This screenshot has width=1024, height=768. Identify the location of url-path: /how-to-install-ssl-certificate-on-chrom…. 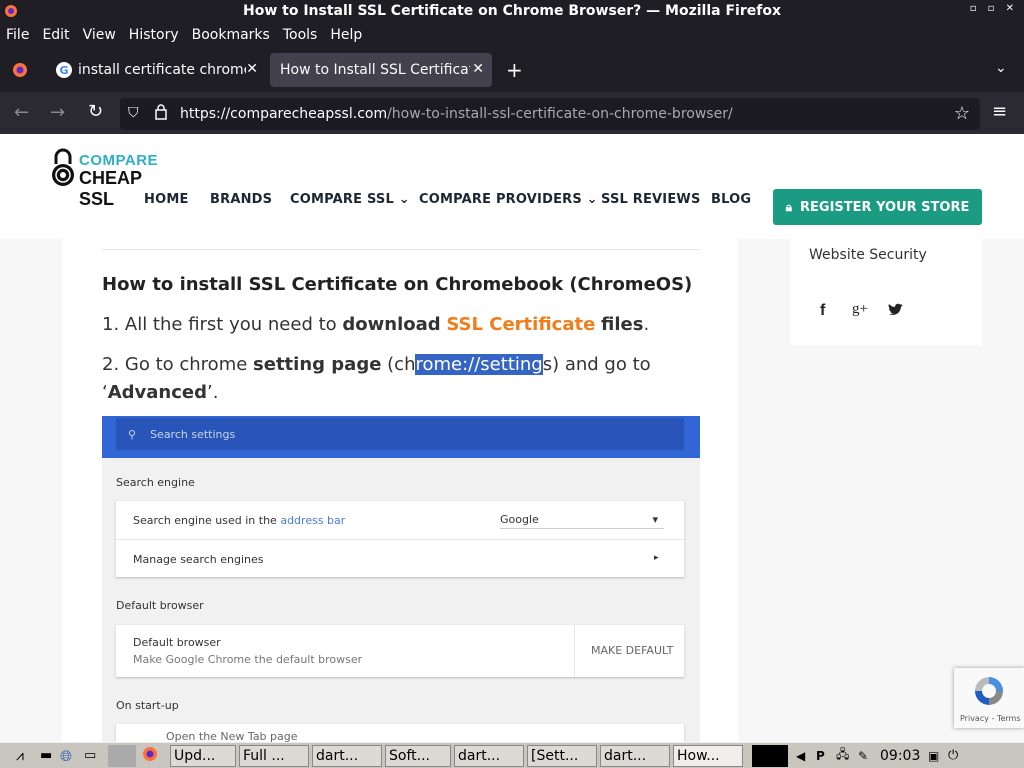
(560, 114).